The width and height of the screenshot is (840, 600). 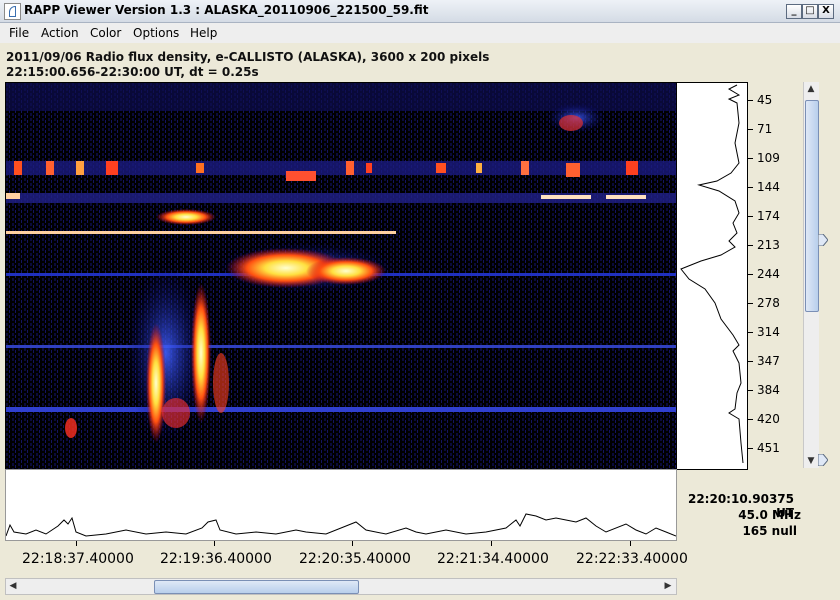 I want to click on close-button: X, so click(x=826, y=11).